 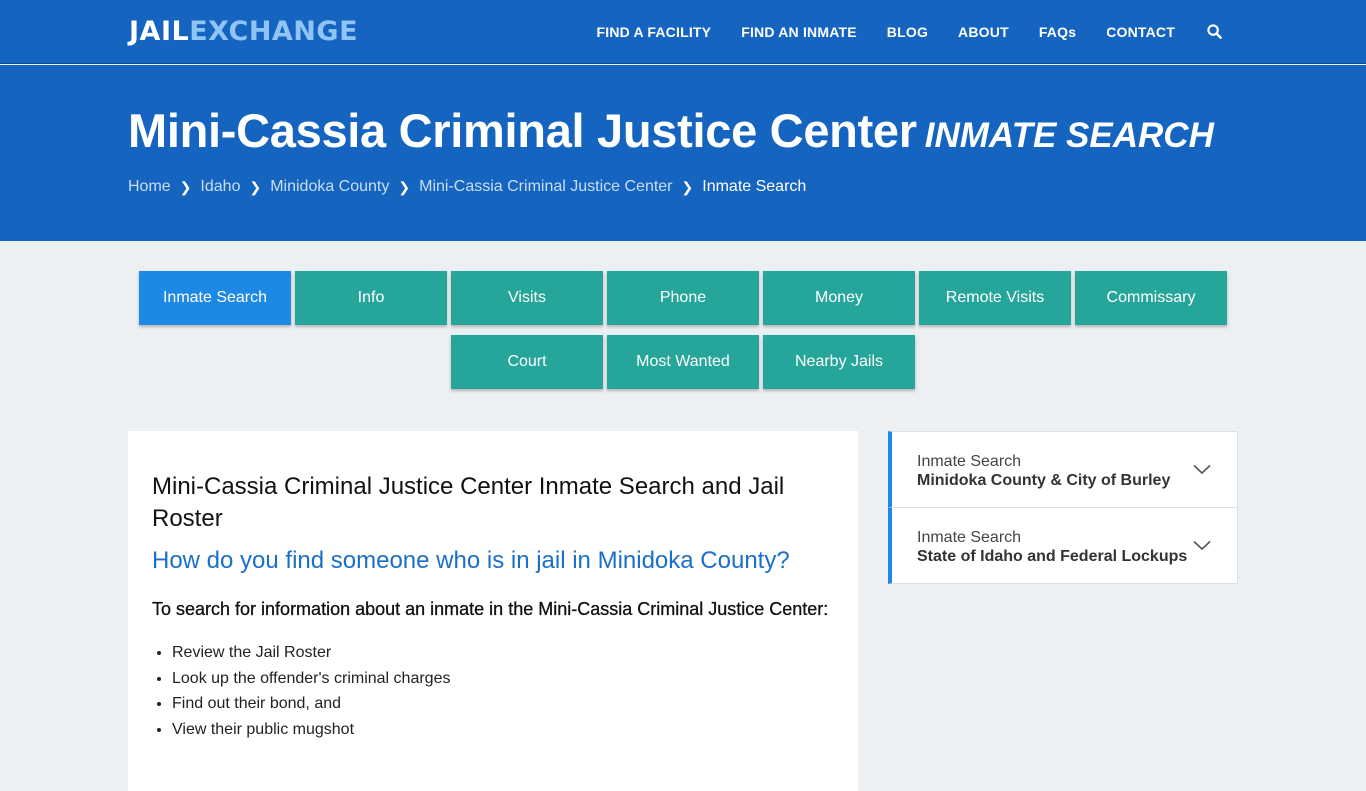 I want to click on breadcrumb-idaho: Idaho, so click(x=220, y=187).